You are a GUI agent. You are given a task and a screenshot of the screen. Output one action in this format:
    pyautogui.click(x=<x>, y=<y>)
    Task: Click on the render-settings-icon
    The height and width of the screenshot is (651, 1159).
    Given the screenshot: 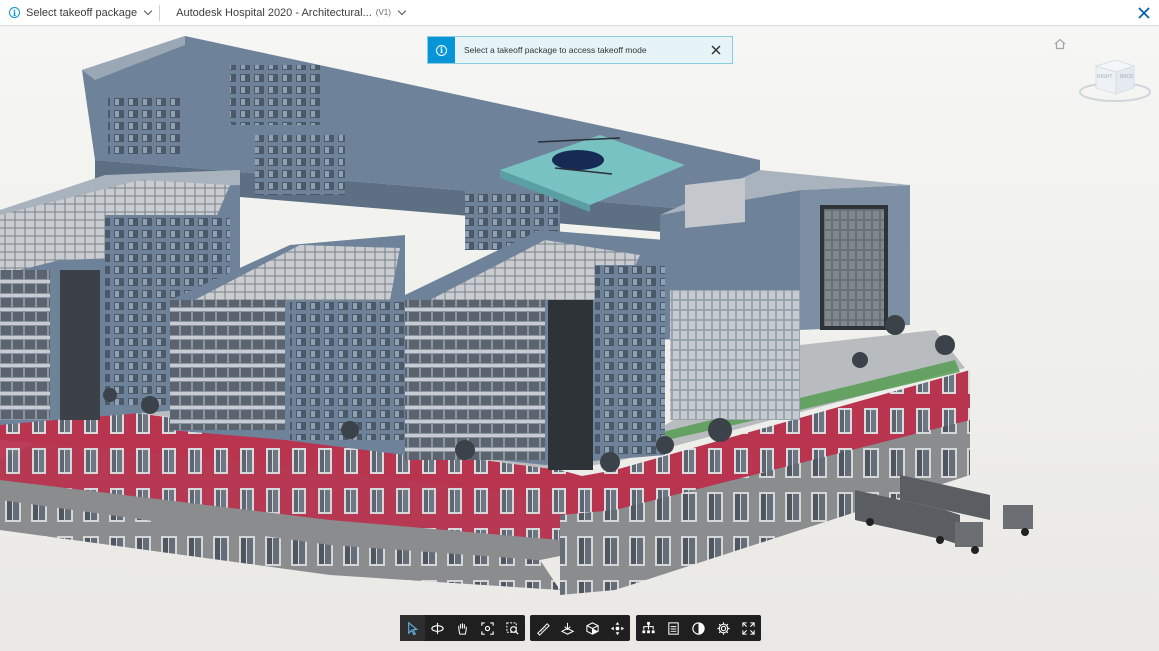 What is the action you would take?
    pyautogui.click(x=698, y=628)
    